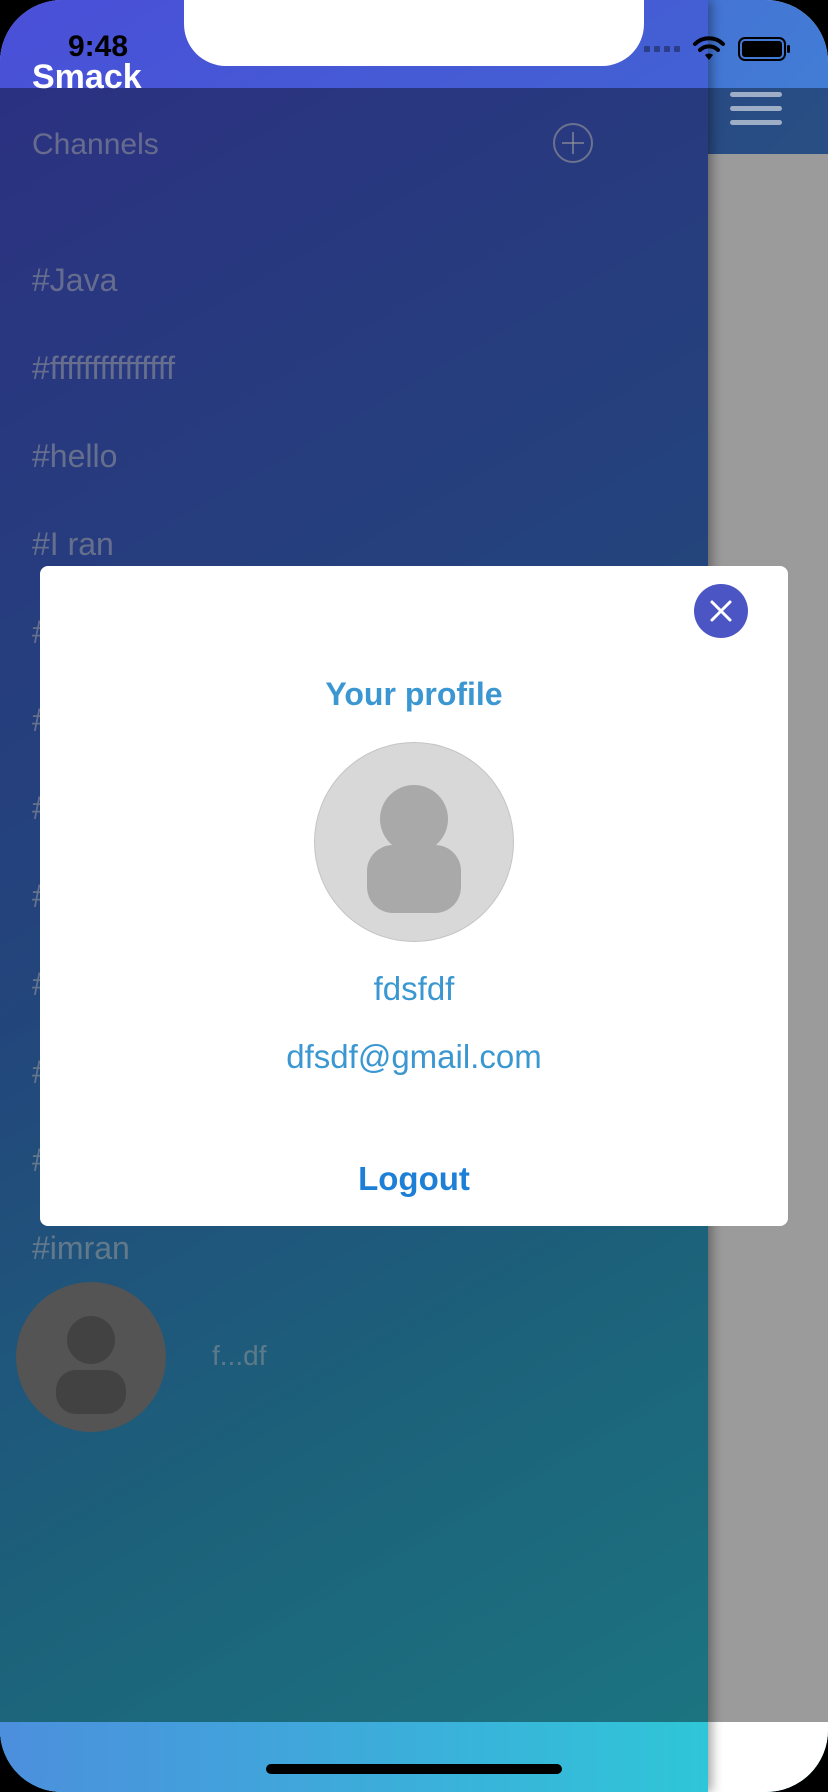 This screenshot has height=1792, width=828. I want to click on profile-avatar, so click(414, 842).